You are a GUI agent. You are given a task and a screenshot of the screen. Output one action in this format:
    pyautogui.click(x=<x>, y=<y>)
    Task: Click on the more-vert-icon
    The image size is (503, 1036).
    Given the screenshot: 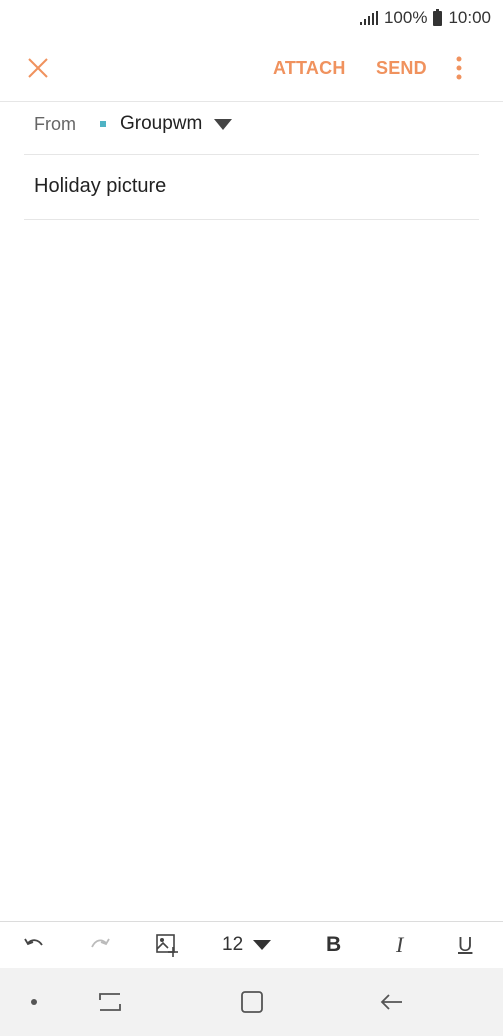 What is the action you would take?
    pyautogui.click(x=459, y=68)
    